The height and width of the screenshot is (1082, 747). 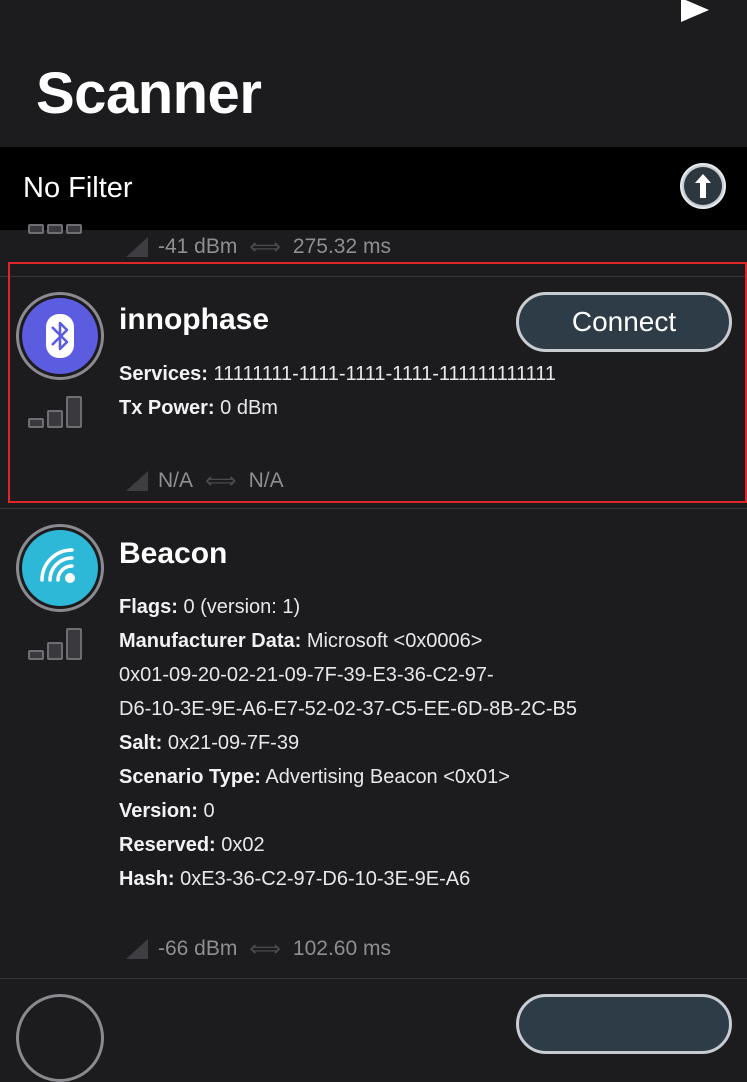 What do you see at coordinates (373, 188) in the screenshot?
I see `filter-bar: No Filter` at bounding box center [373, 188].